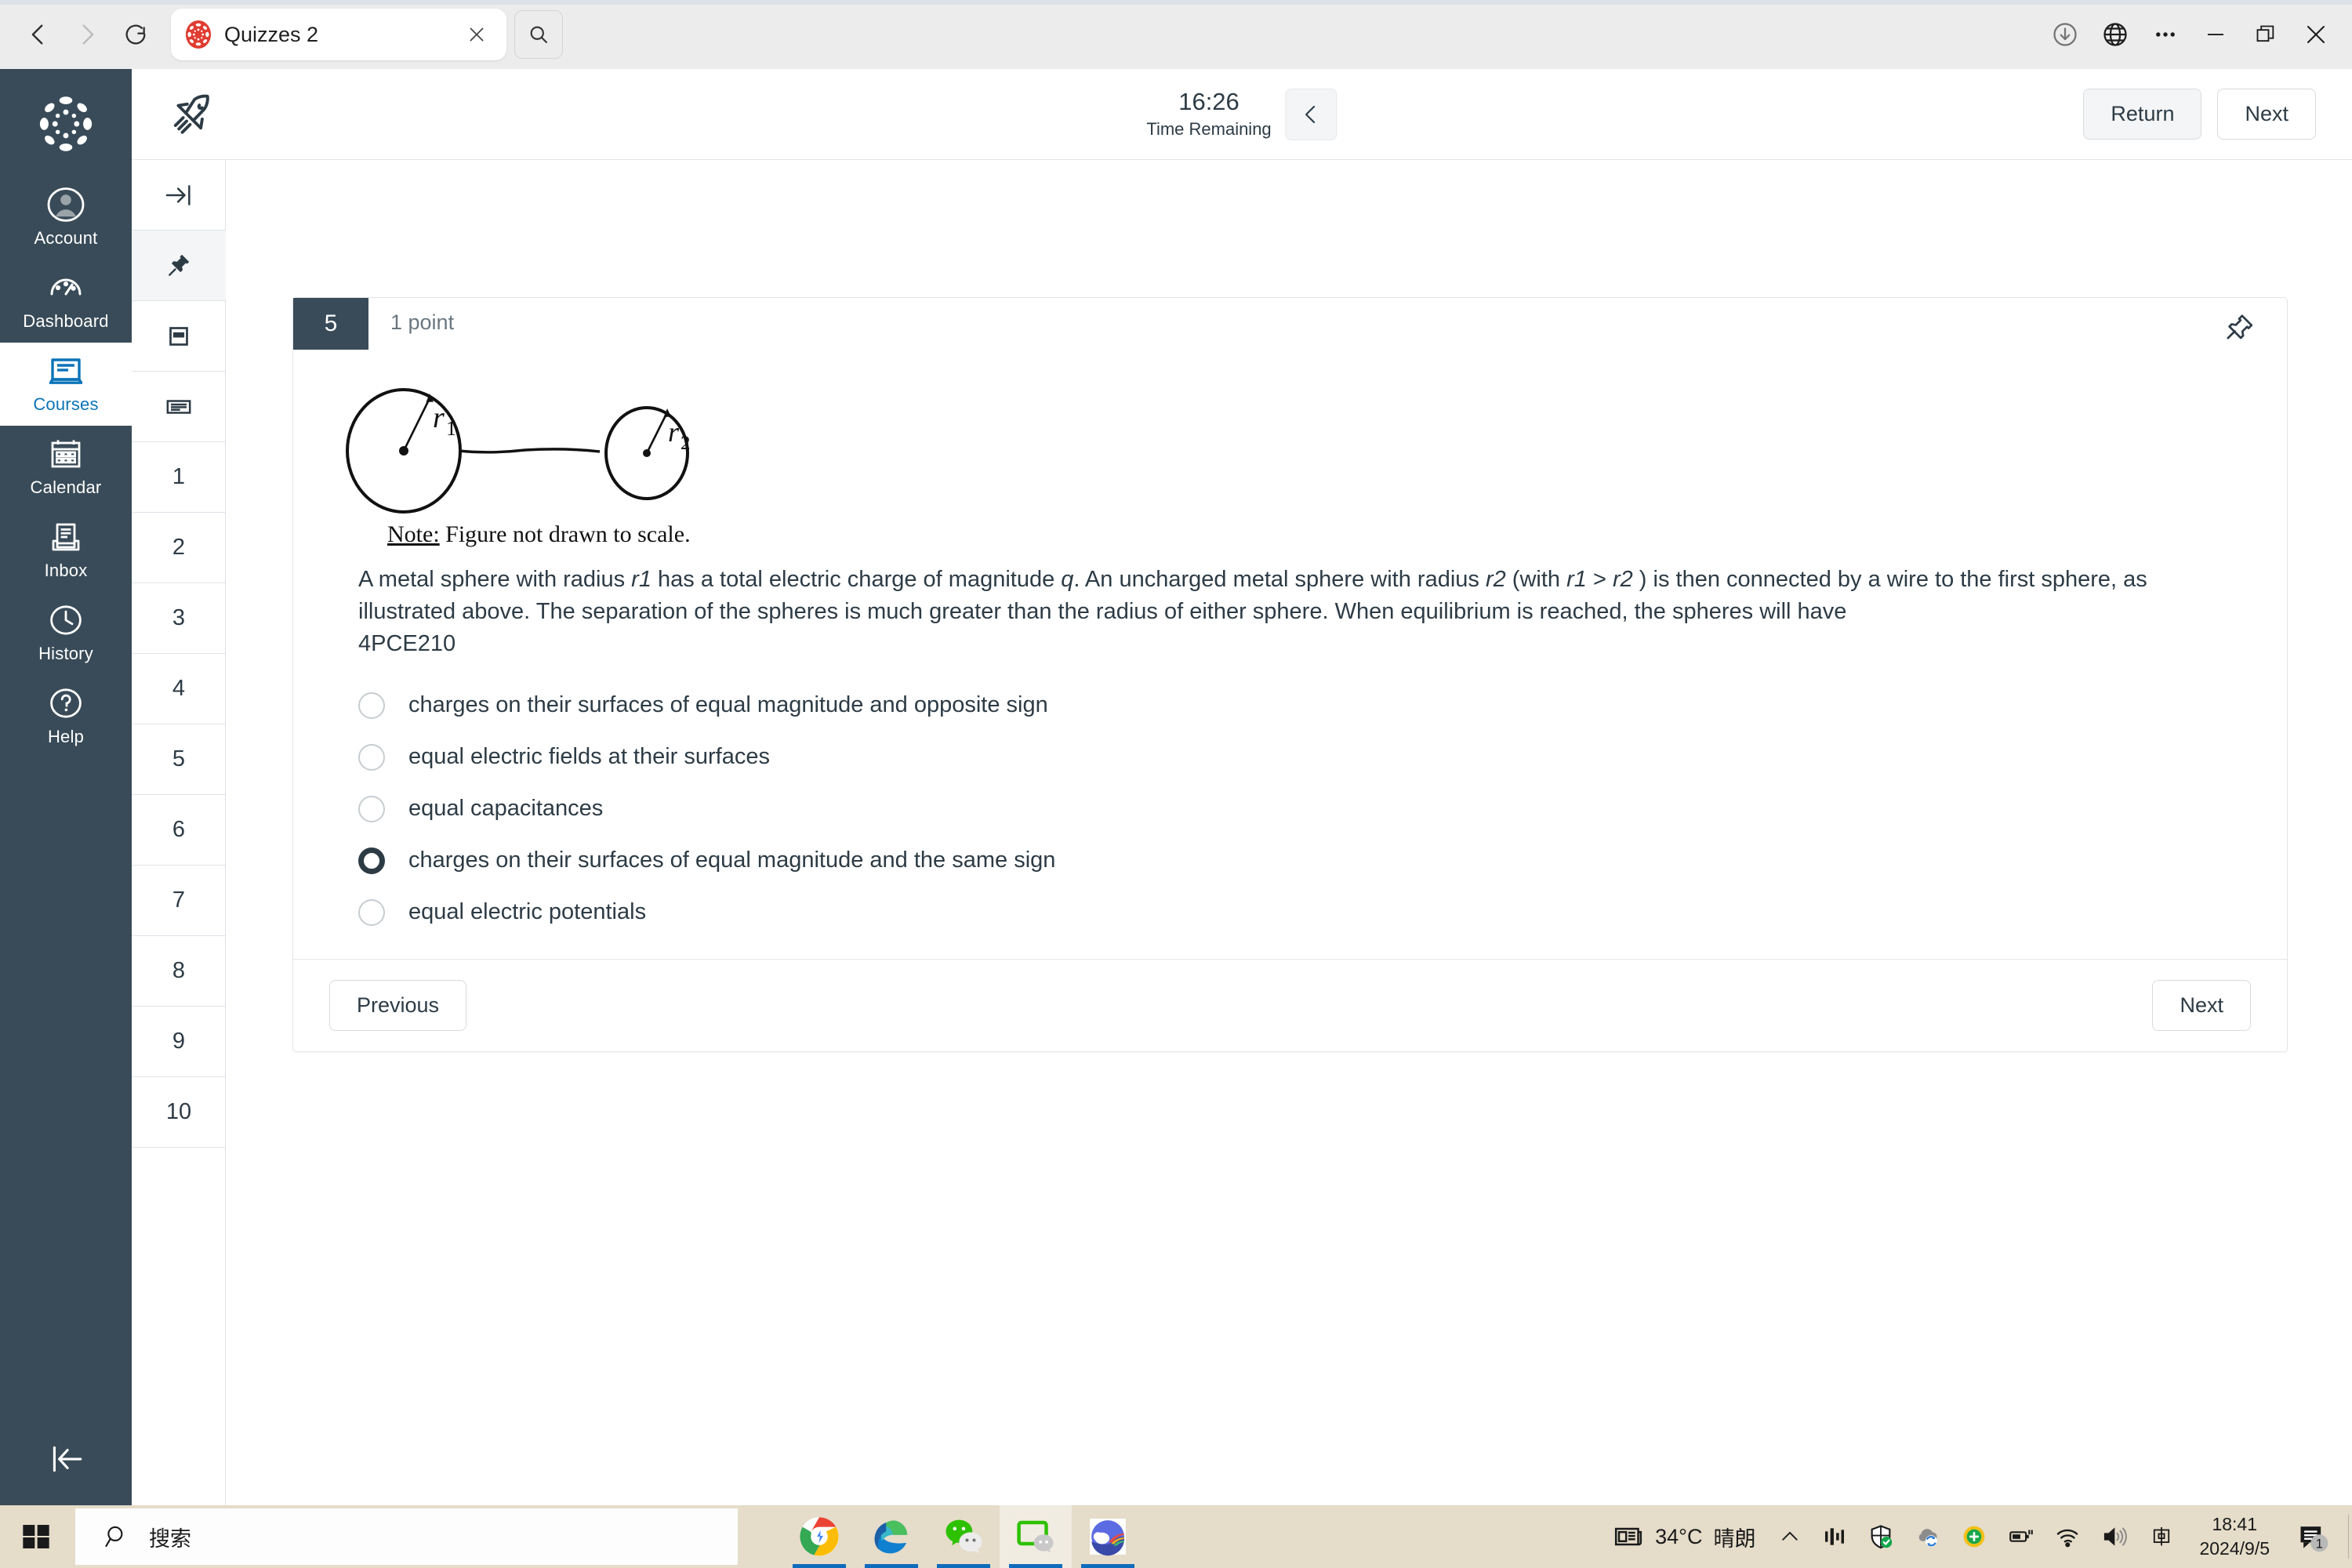 The width and height of the screenshot is (2352, 1568). What do you see at coordinates (2165, 34) in the screenshot?
I see `more-options-icon` at bounding box center [2165, 34].